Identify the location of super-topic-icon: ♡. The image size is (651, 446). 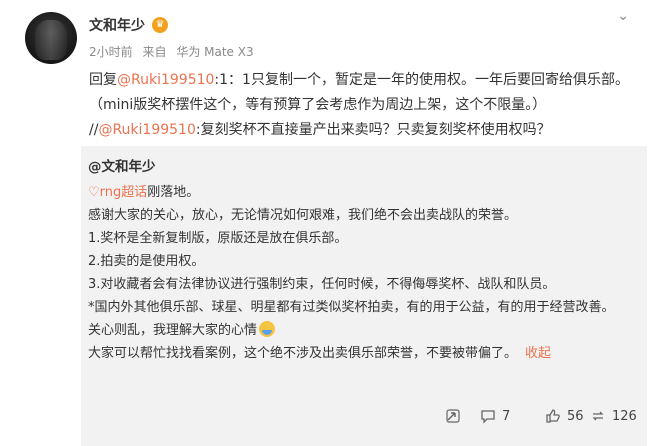
(94, 192).